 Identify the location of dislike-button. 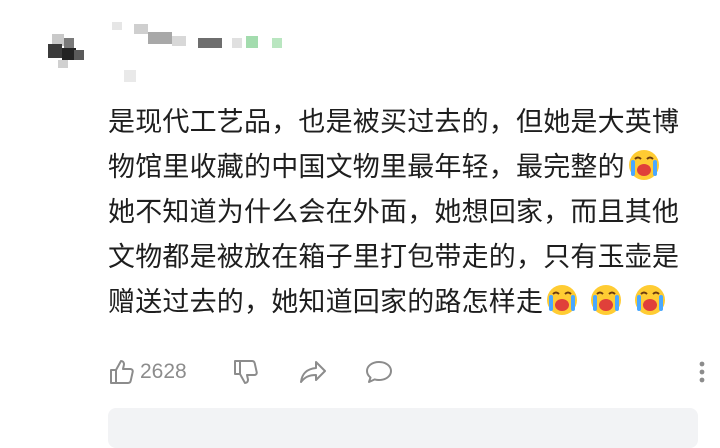
(246, 372).